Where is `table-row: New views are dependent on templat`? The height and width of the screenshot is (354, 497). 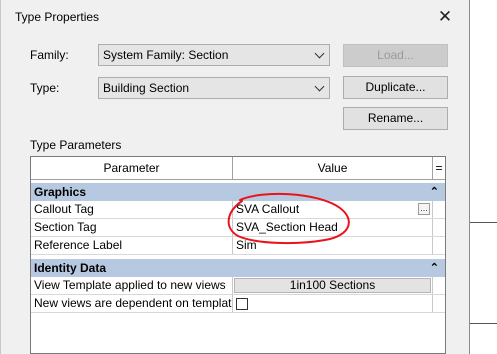 table-row: New views are dependent on templat is located at coordinates (238, 304).